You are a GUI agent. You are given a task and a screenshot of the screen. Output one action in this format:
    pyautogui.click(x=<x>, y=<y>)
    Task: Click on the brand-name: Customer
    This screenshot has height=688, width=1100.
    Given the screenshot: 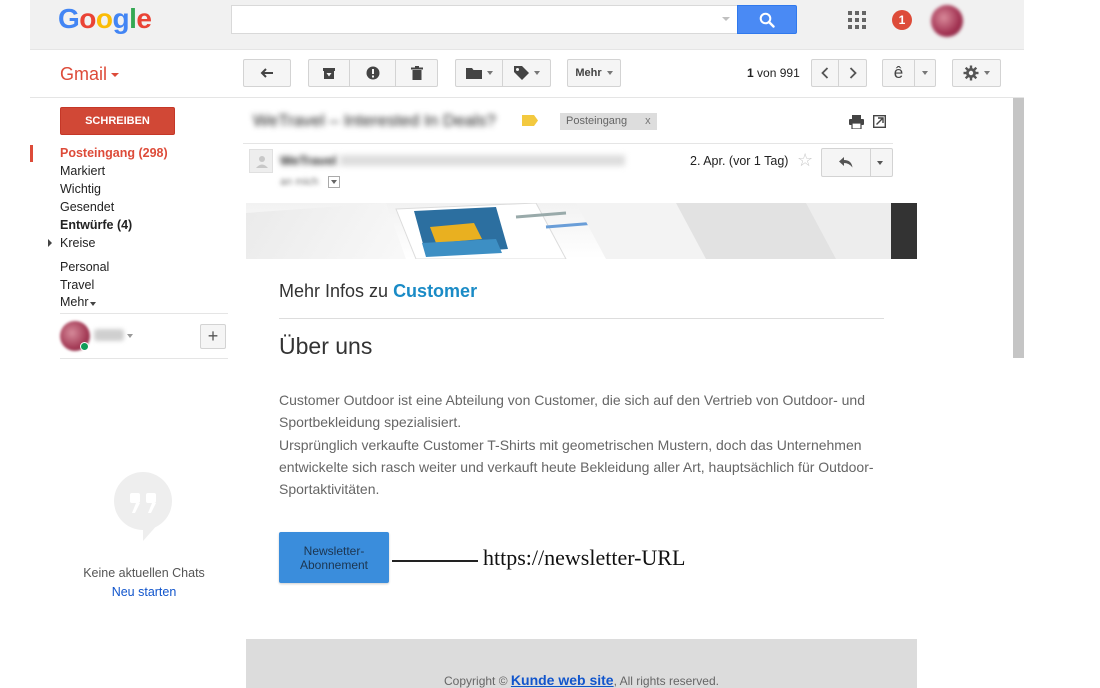 What is the action you would take?
    pyautogui.click(x=435, y=291)
    